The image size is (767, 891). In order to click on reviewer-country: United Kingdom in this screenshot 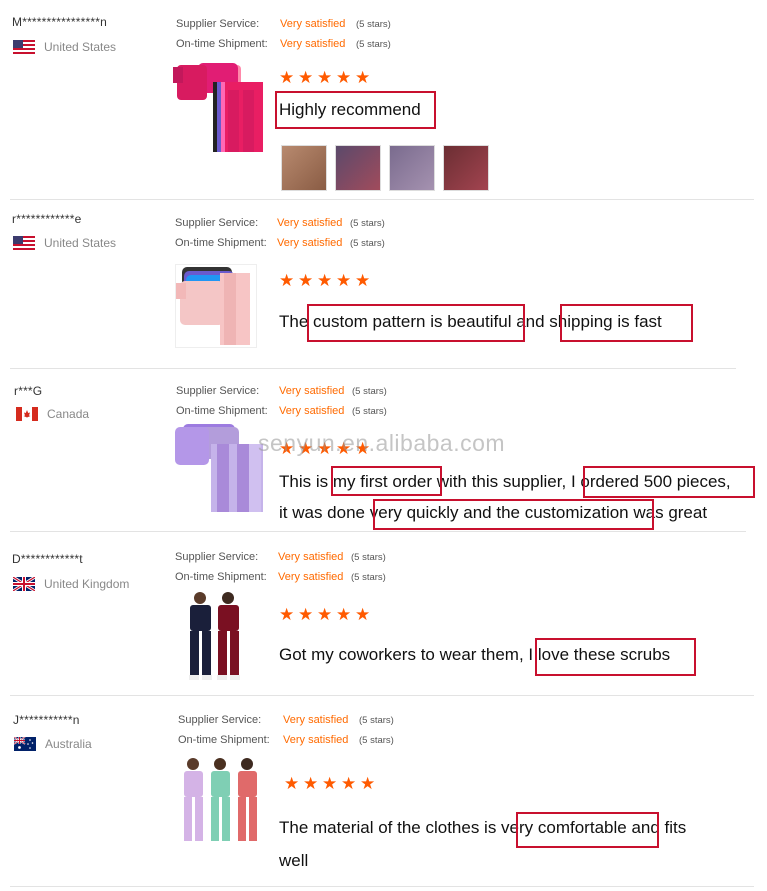, I will do `click(71, 584)`.